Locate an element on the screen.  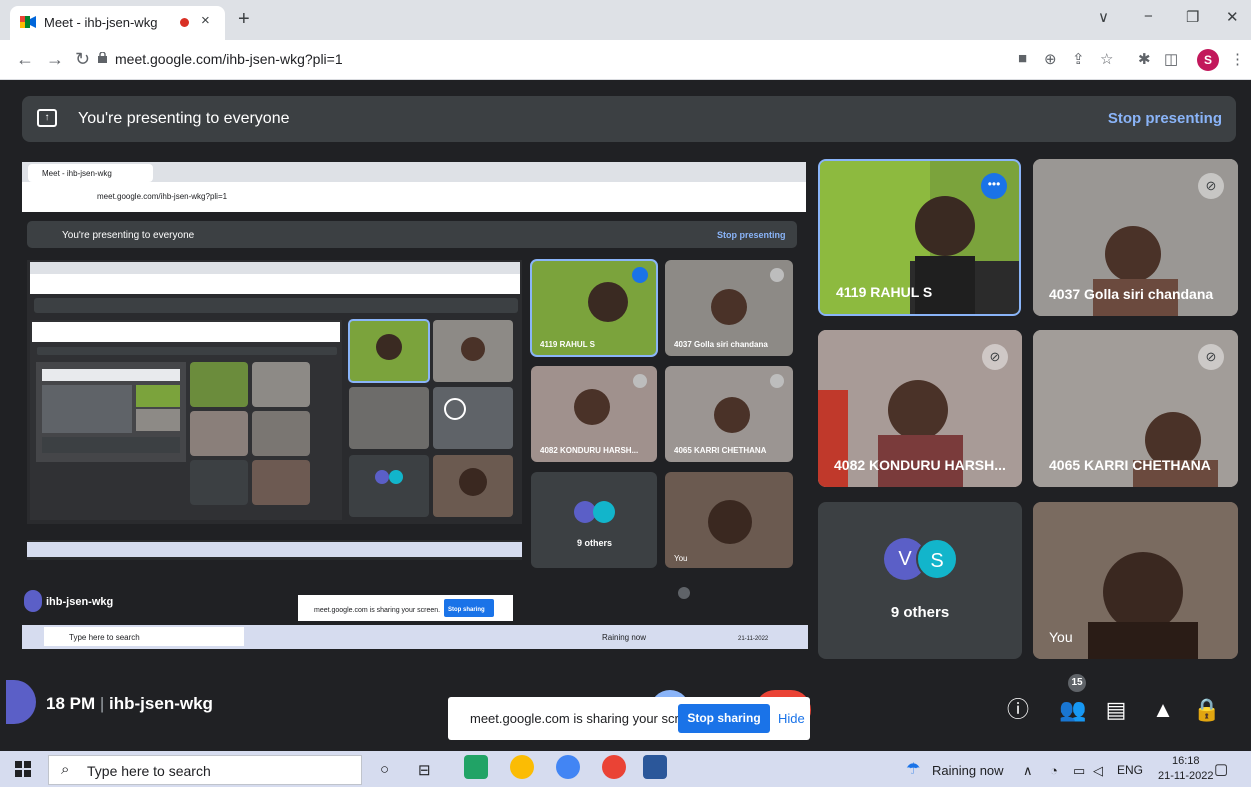
windows-start-icon is located at coordinates (23, 769).